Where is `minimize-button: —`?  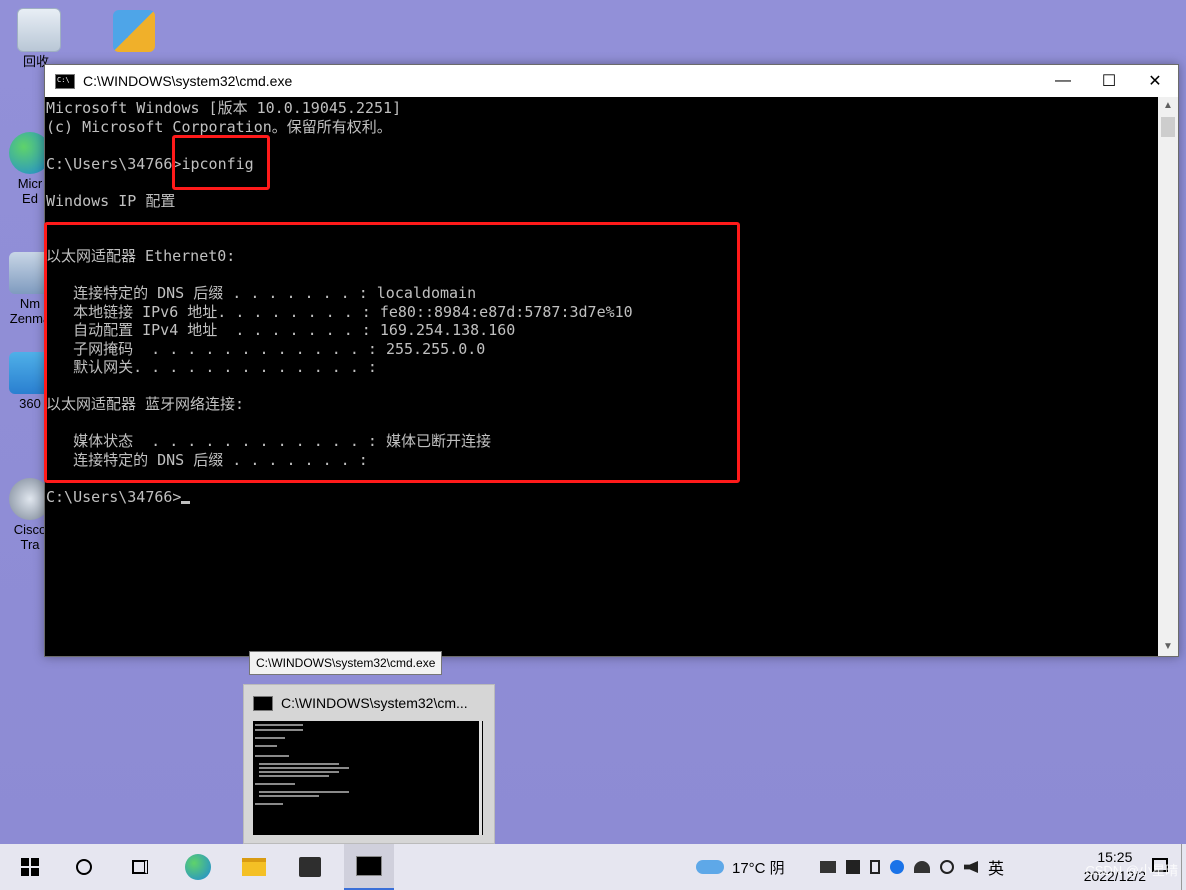 minimize-button: — is located at coordinates (1063, 81).